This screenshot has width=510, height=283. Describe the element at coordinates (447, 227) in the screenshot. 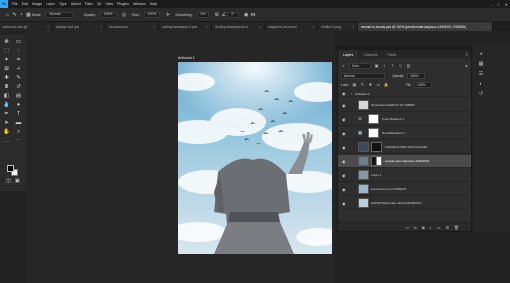

I see `new-layer-icon: ⊞` at that location.